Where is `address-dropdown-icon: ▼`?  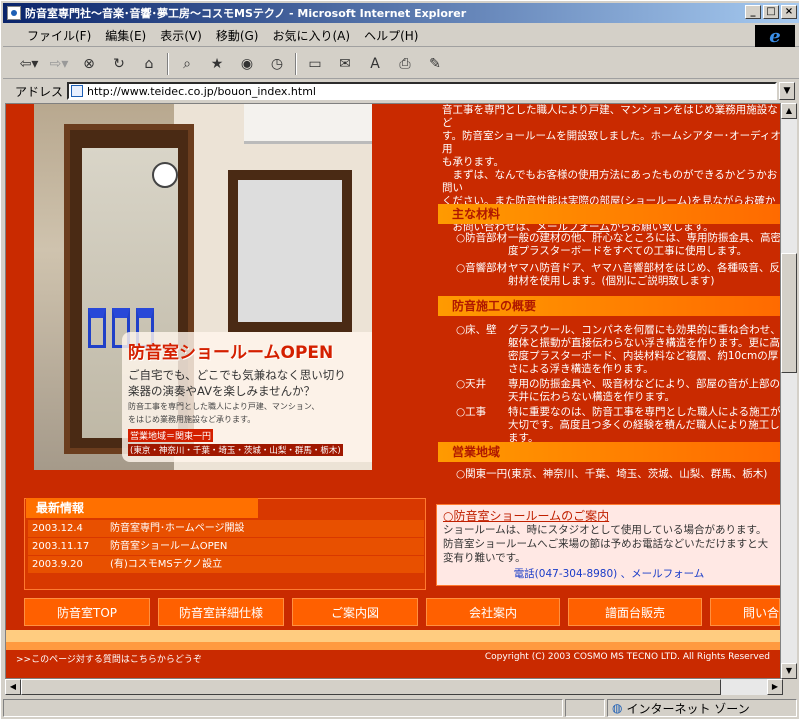
address-dropdown-icon: ▼ is located at coordinates (787, 91).